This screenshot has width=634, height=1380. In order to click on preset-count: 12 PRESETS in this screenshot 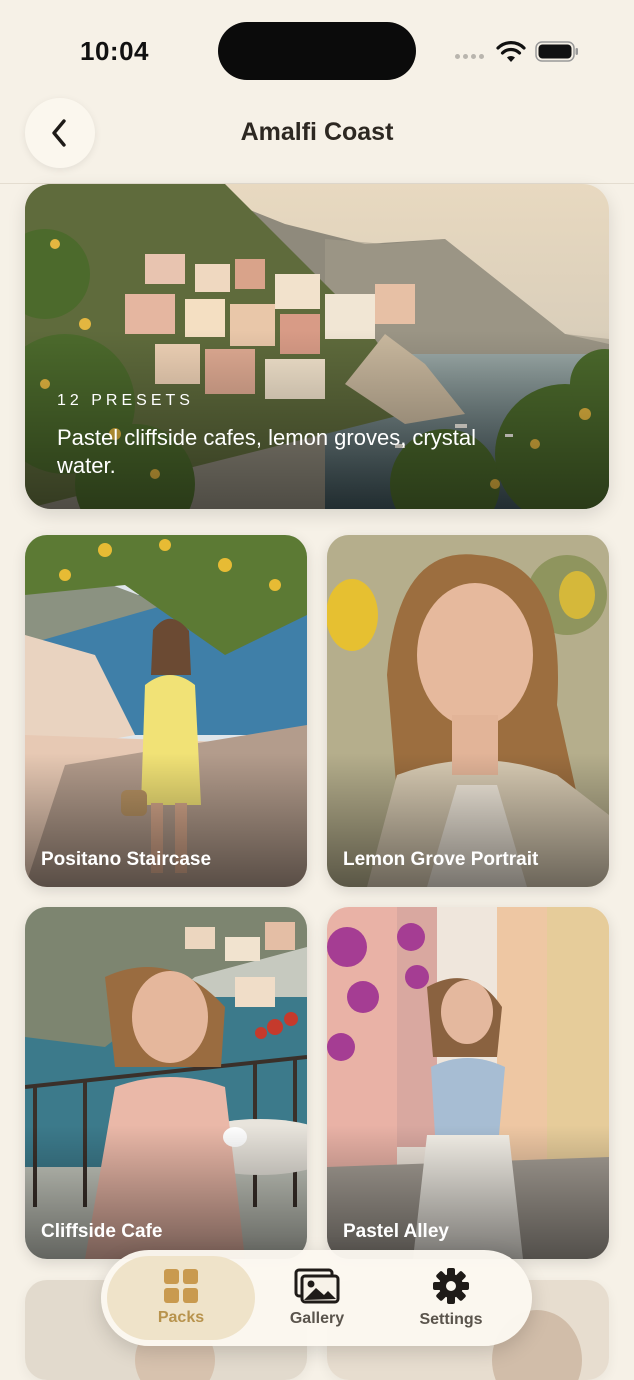, I will do `click(125, 400)`.